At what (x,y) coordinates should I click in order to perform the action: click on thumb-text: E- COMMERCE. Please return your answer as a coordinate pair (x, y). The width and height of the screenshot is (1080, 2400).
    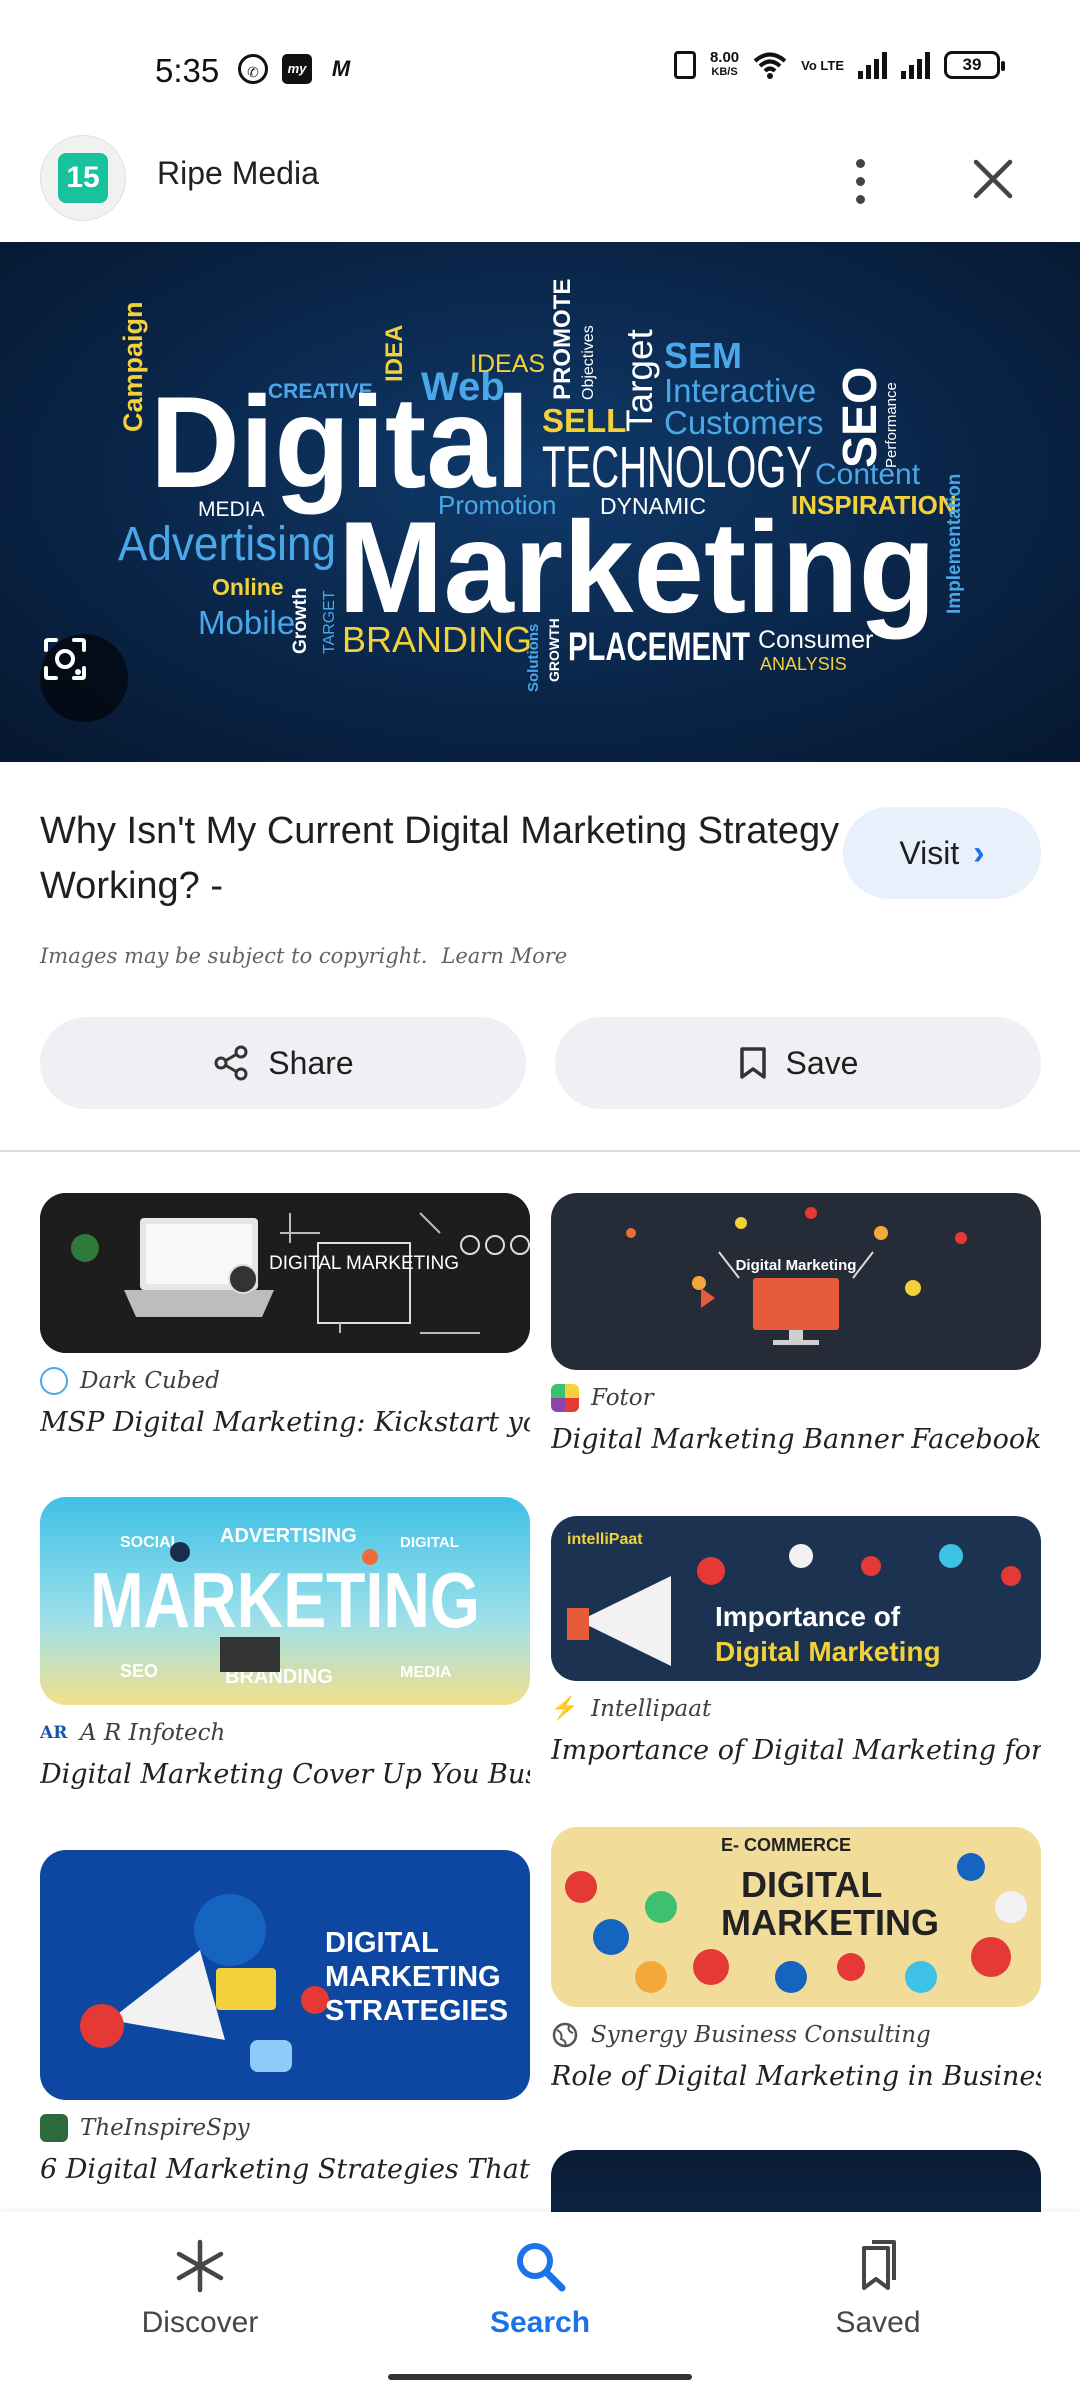
    Looking at the image, I should click on (786, 1845).